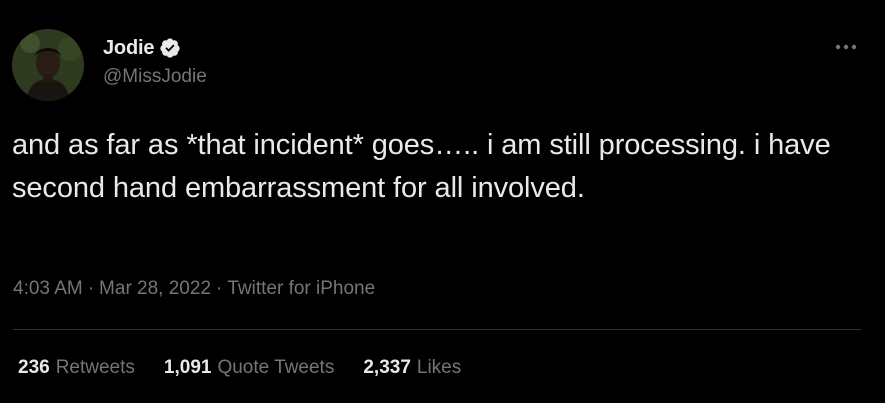  I want to click on tweet-time-link: 4:03 AM · Mar 28, 2022, so click(112, 288).